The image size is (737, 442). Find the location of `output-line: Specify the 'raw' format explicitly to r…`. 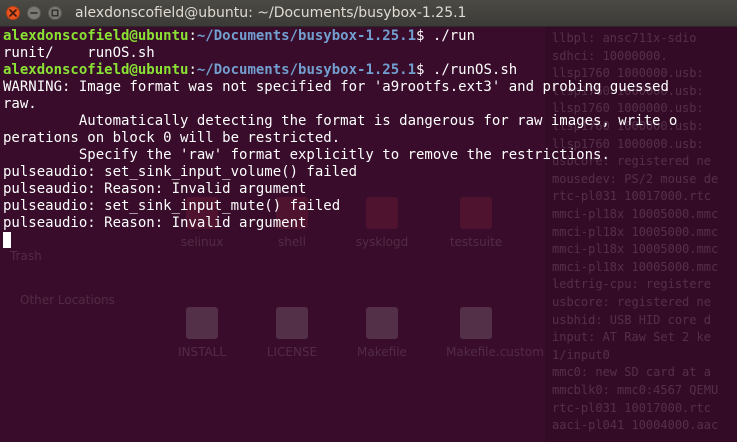

output-line: Specify the 'raw' format explicitly to r… is located at coordinates (306, 155).